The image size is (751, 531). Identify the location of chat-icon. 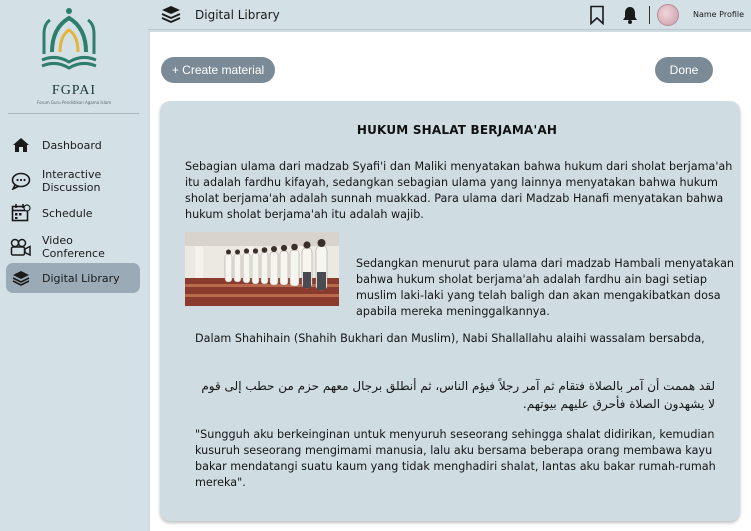
(21, 181).